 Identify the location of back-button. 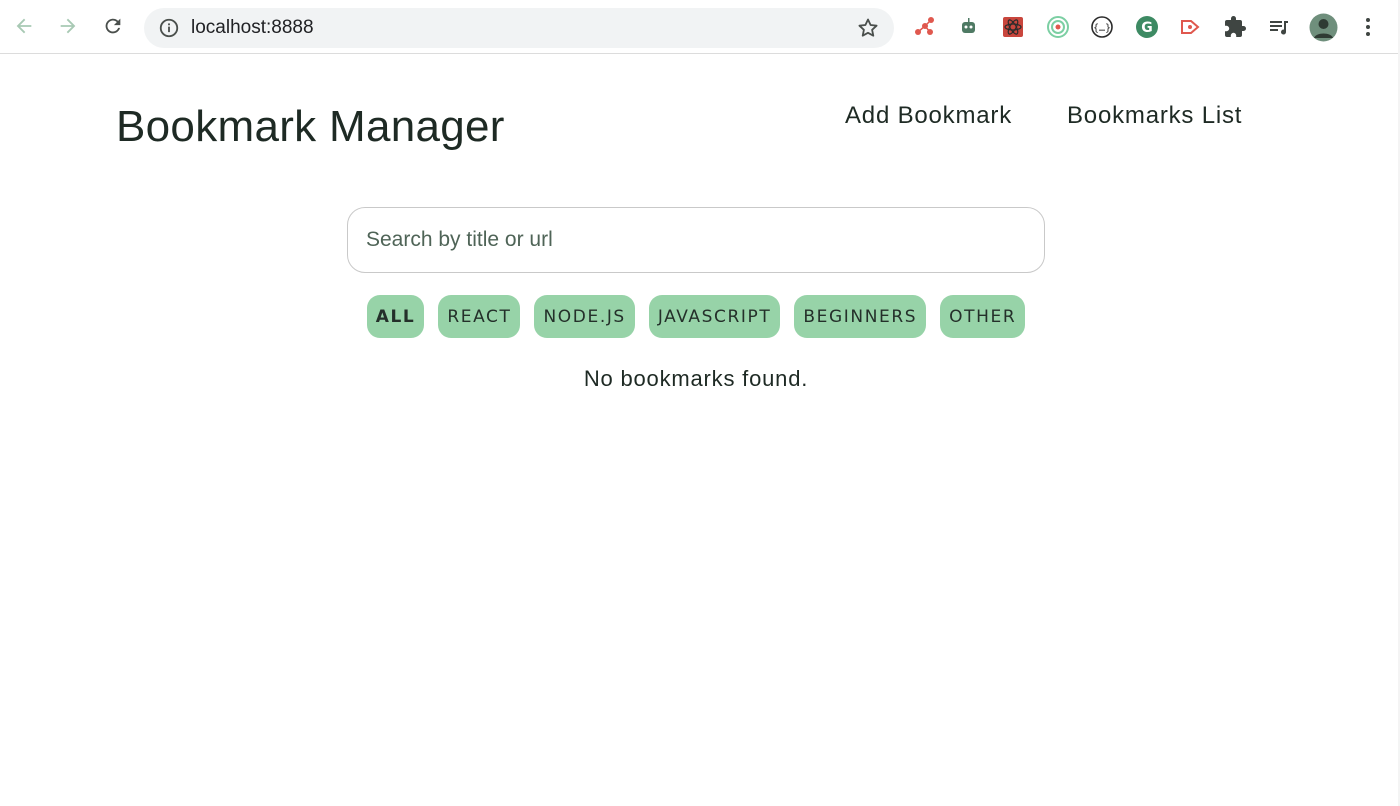
(24, 26).